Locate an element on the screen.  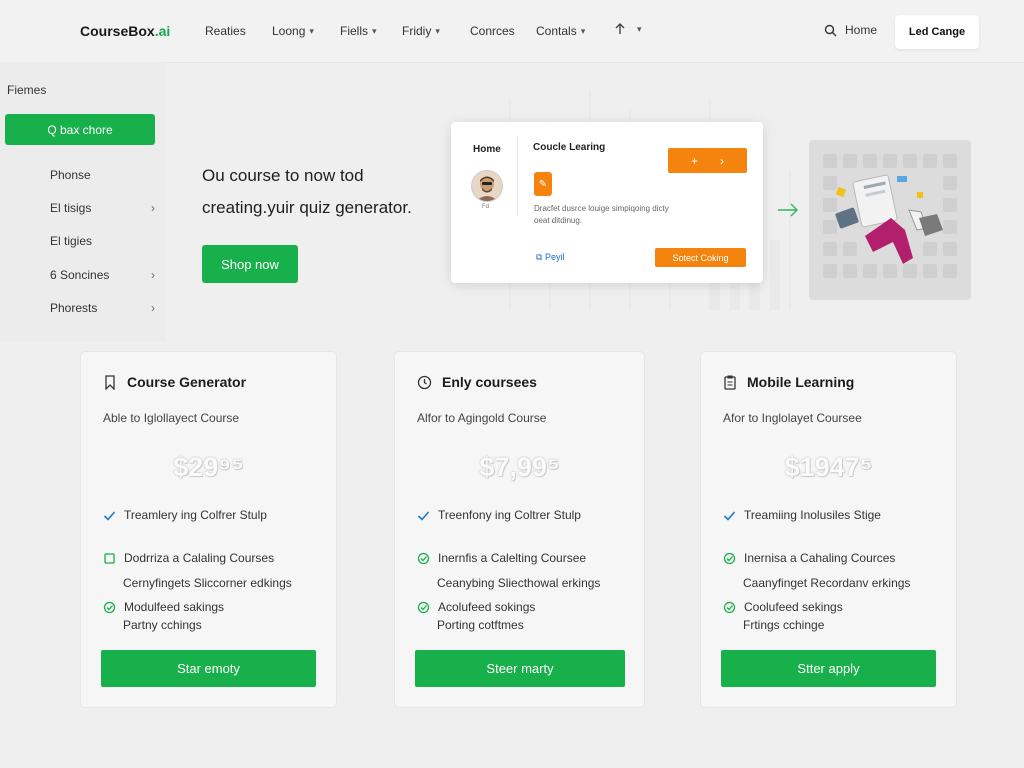
sidebar-item-el-tisigs: El tisigs › is located at coordinates (102, 208).